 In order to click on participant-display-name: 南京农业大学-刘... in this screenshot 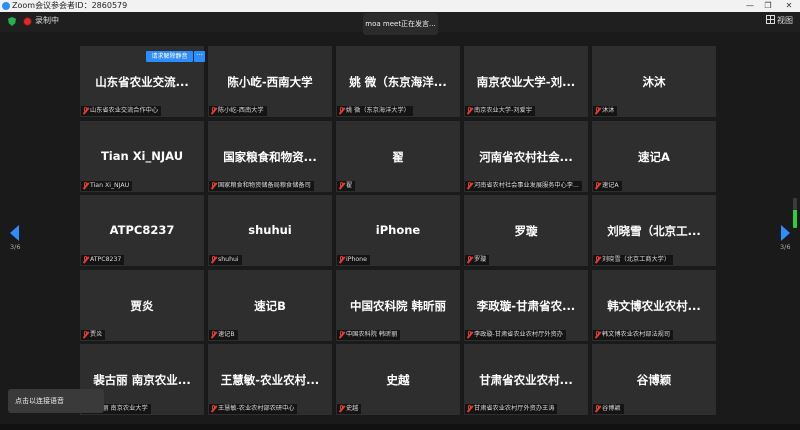, I will do `click(526, 82)`.